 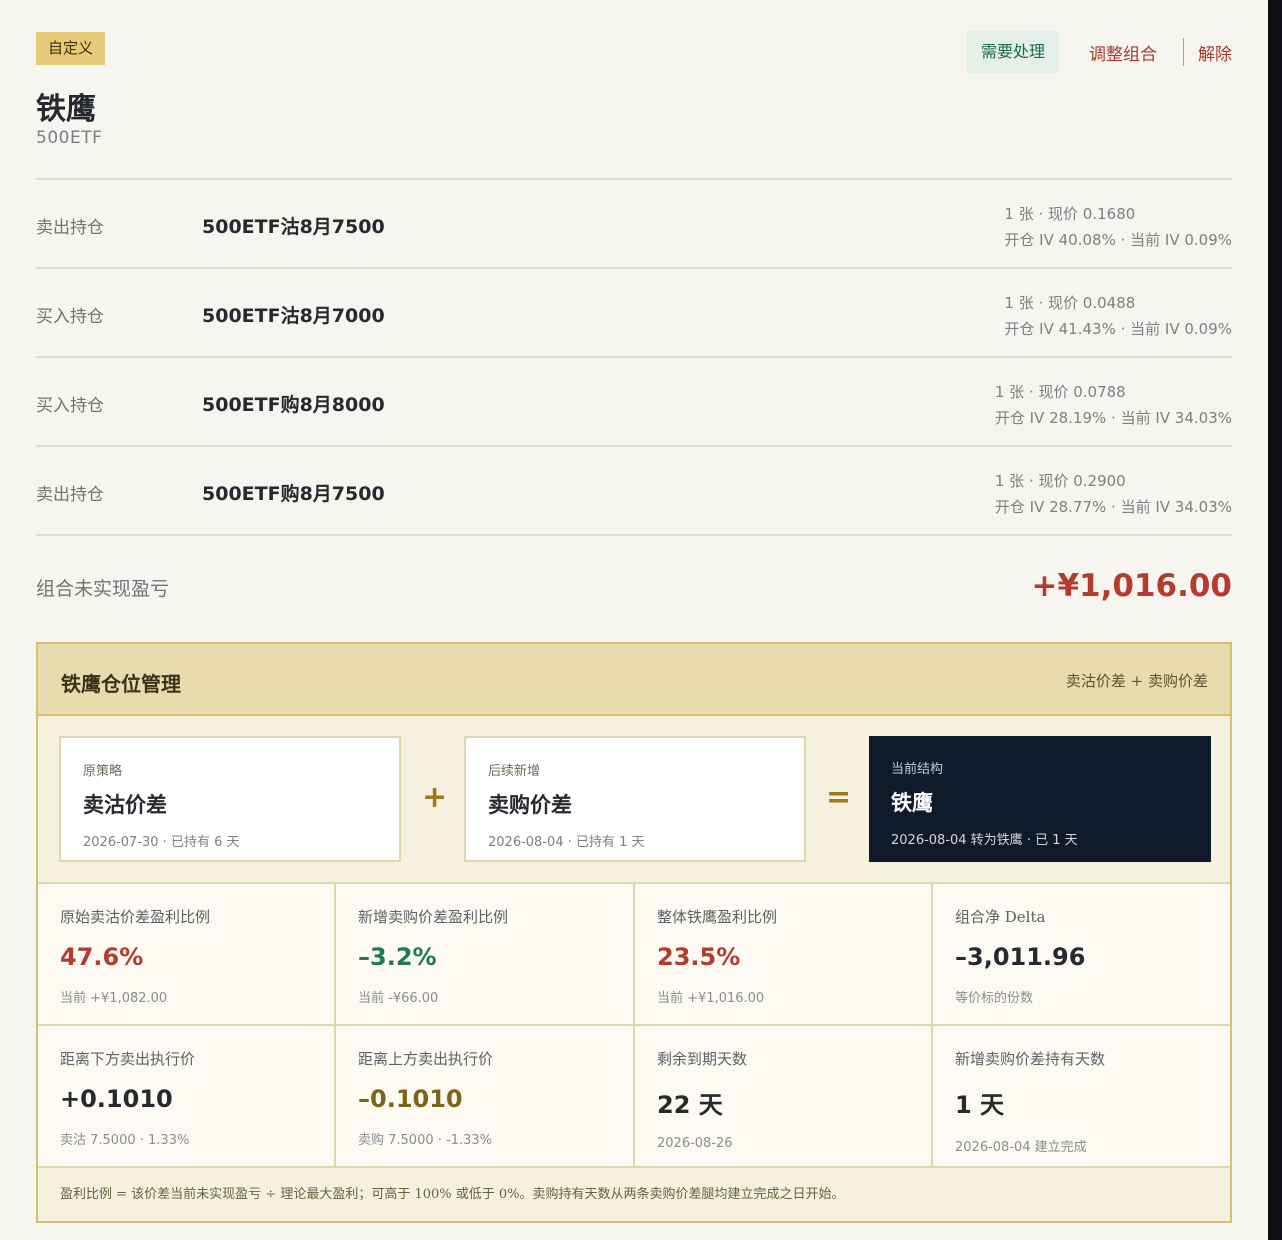 I want to click on metric-days-to-expiry: 剩余到期天数 22 天 2026-08-26, so click(x=784, y=1097).